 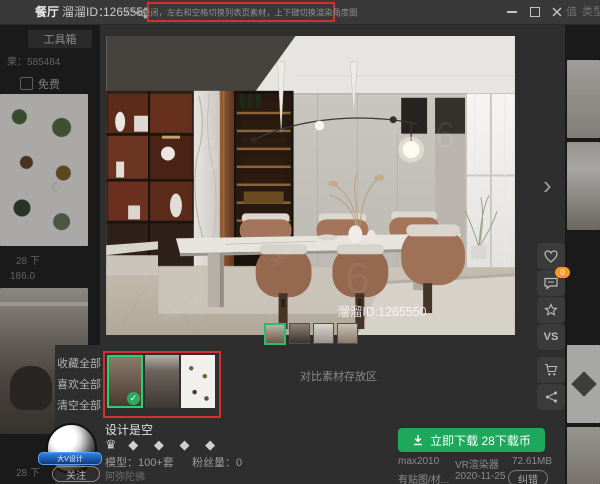 What do you see at coordinates (49, 85) in the screenshot?
I see `free-checkbox-label: 免费` at bounding box center [49, 85].